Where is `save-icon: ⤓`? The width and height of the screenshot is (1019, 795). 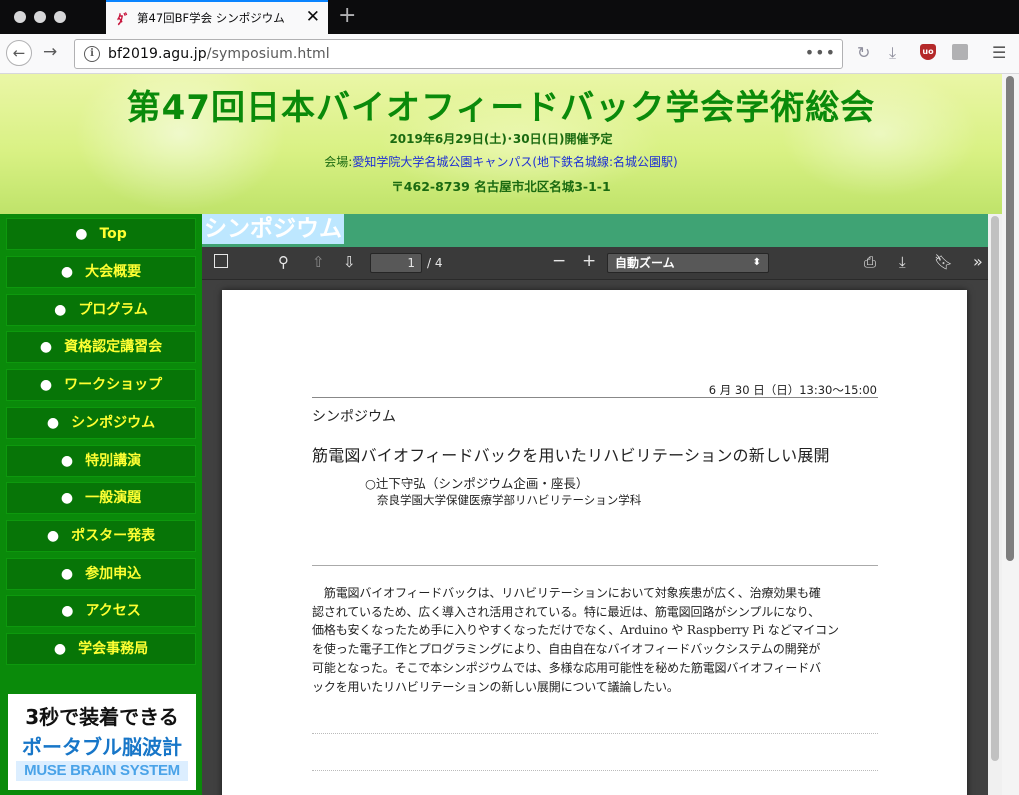 save-icon: ⤓ is located at coordinates (902, 262).